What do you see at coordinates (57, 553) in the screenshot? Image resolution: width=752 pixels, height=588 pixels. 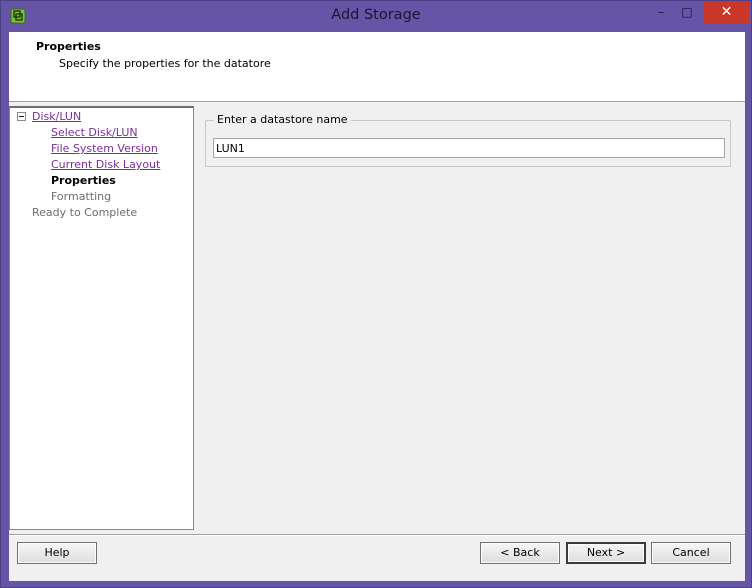 I see `help-button: Help` at bounding box center [57, 553].